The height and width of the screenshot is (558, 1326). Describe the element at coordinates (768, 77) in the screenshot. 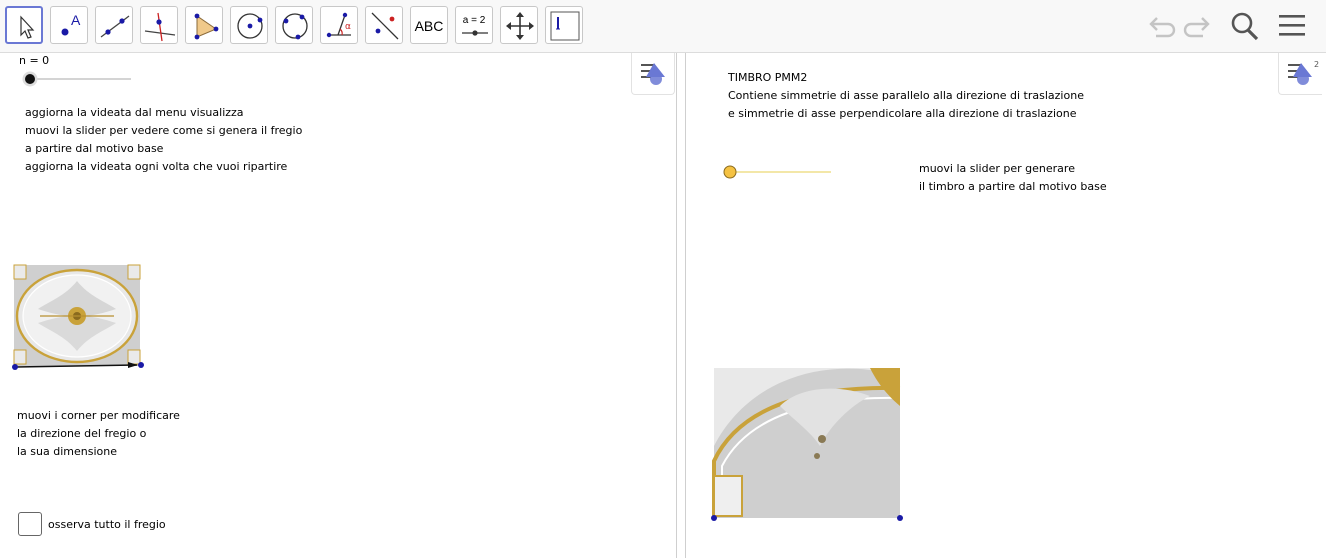

I see `pattern-title: TIMBRO PMM2` at that location.